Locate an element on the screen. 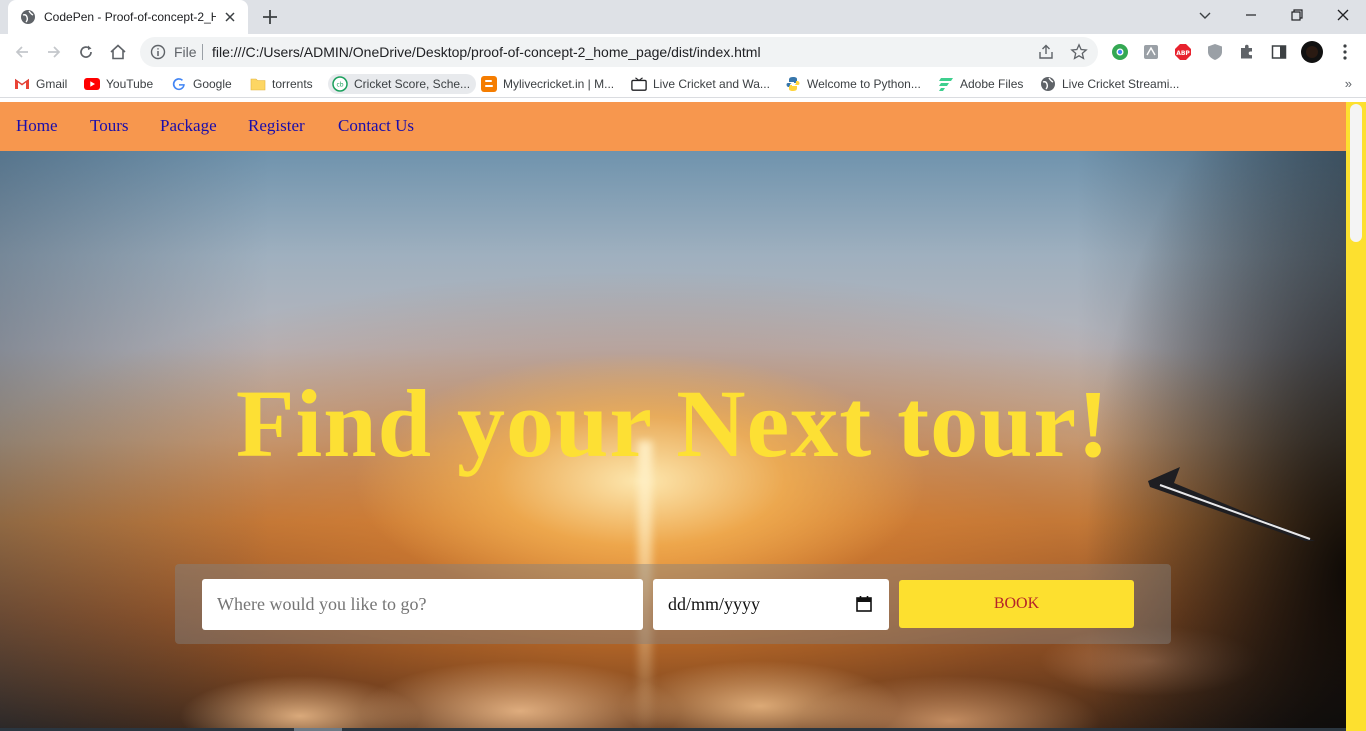 This screenshot has height=731, width=1366. forward-button is located at coordinates (54, 52).